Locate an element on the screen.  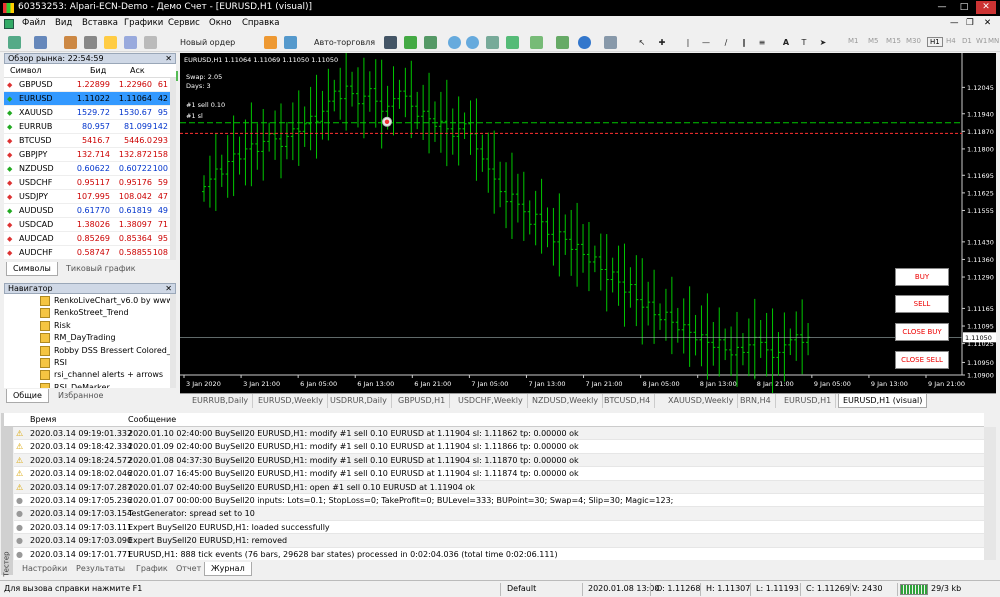
menu-file: Файл is located at coordinates (33, 23).